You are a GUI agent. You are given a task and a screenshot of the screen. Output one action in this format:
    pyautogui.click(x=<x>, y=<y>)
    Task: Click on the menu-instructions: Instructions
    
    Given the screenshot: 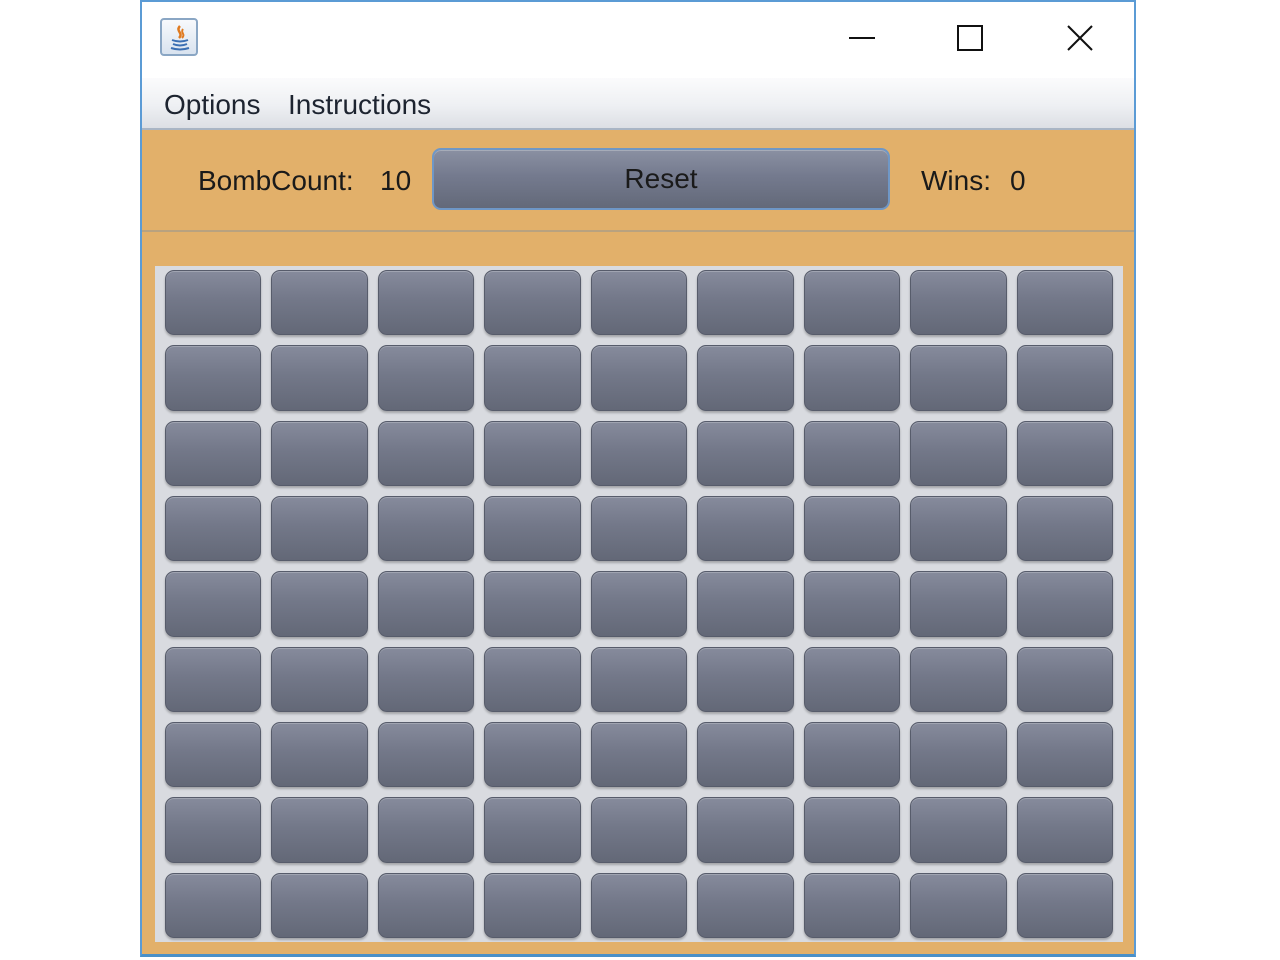 What is the action you would take?
    pyautogui.click(x=359, y=105)
    